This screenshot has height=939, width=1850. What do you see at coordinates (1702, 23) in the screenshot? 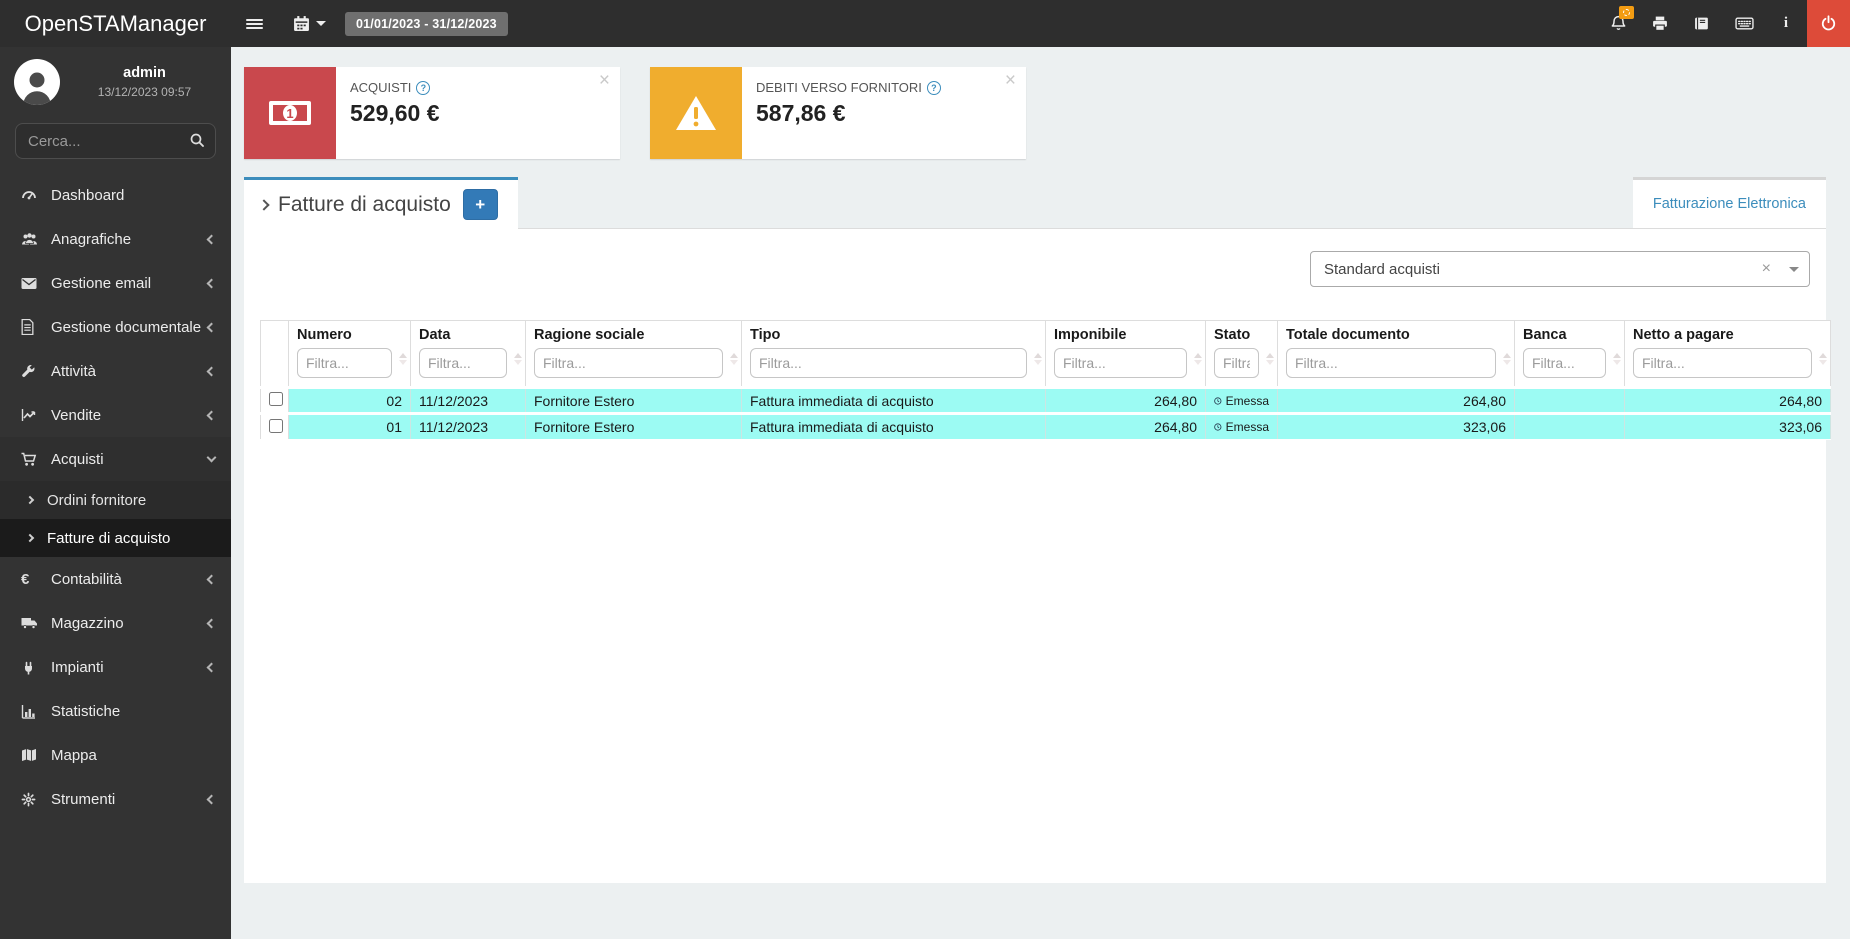
I see `documentation-book-icon` at bounding box center [1702, 23].